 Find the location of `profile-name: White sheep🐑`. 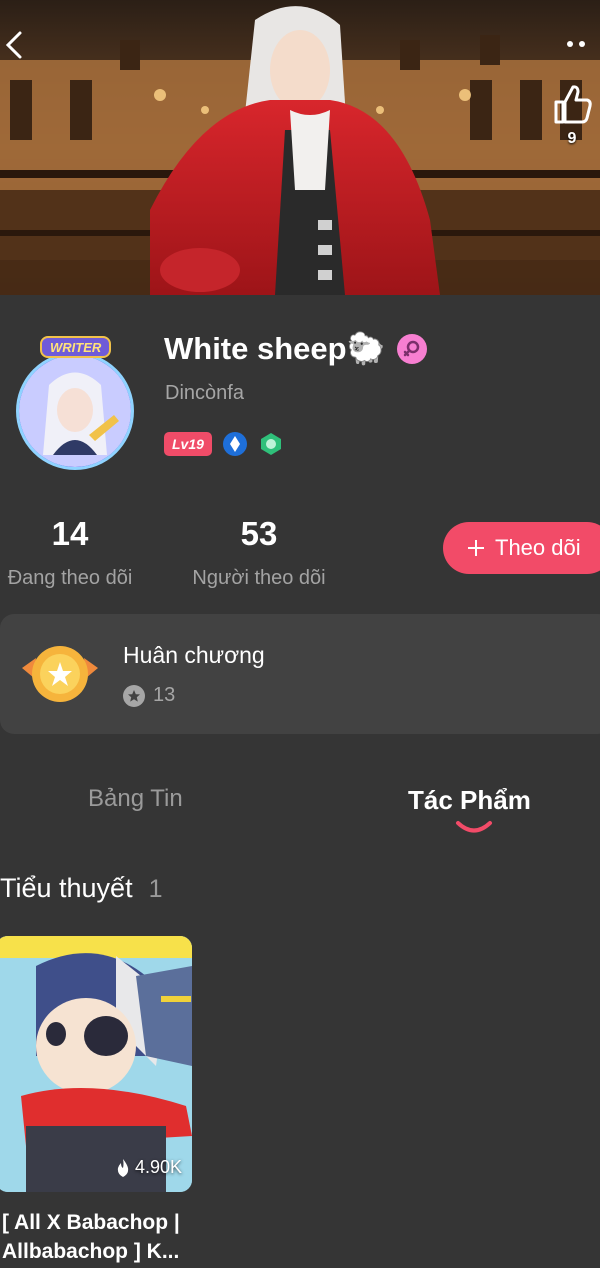

profile-name: White sheep🐑 is located at coordinates (275, 348).